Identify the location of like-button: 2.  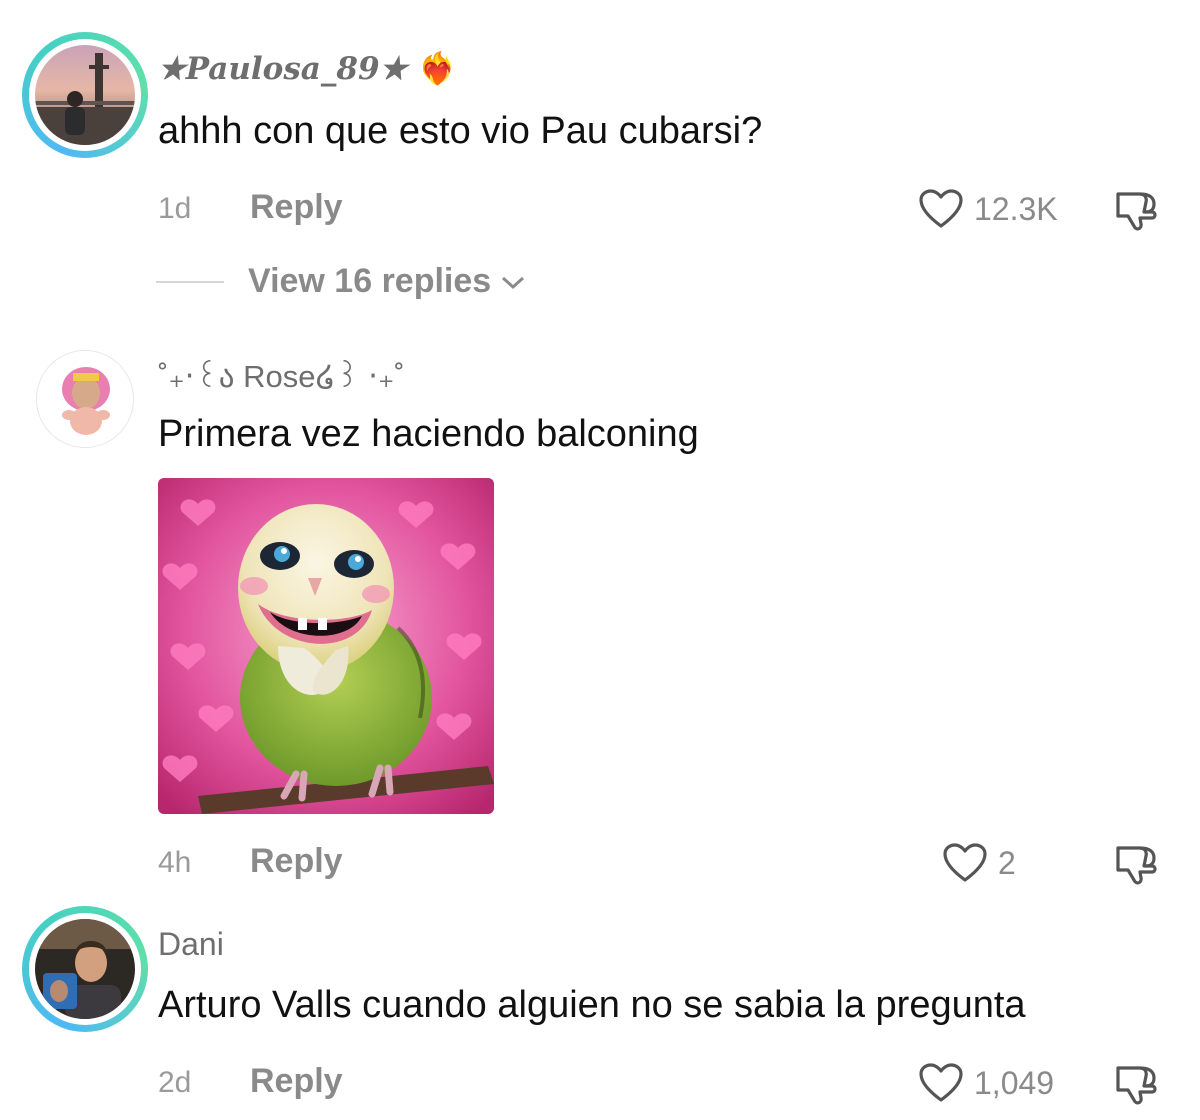
(979, 863).